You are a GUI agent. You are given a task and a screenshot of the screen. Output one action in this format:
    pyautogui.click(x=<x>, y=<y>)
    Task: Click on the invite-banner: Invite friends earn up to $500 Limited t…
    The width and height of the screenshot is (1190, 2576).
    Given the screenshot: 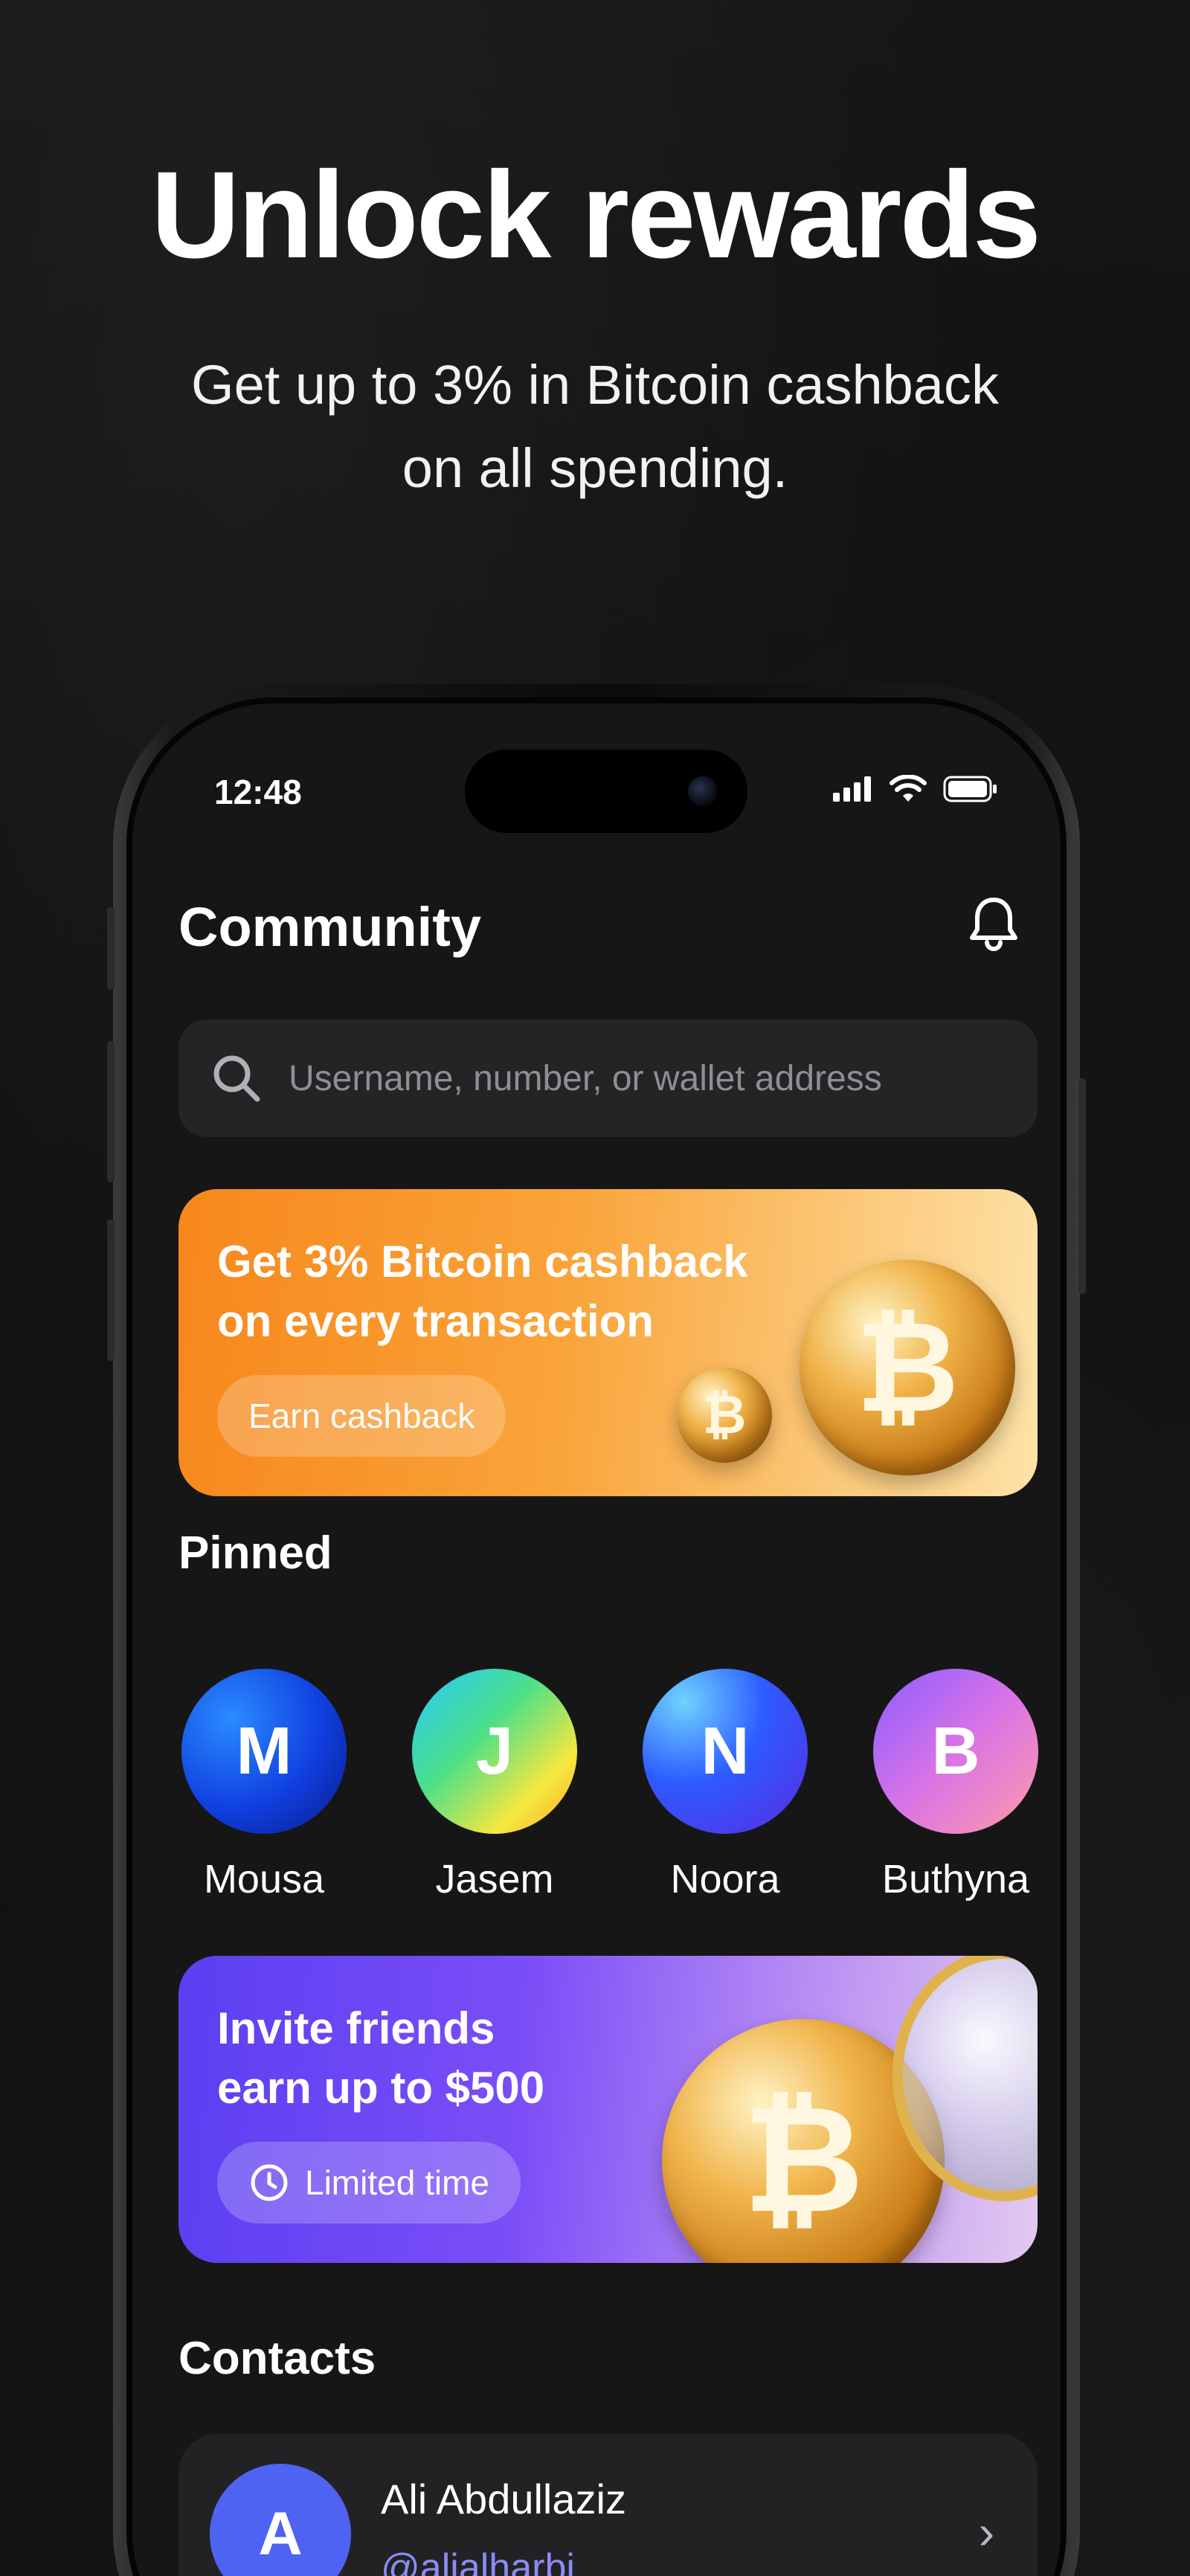 What is the action you would take?
    pyautogui.click(x=608, y=2109)
    